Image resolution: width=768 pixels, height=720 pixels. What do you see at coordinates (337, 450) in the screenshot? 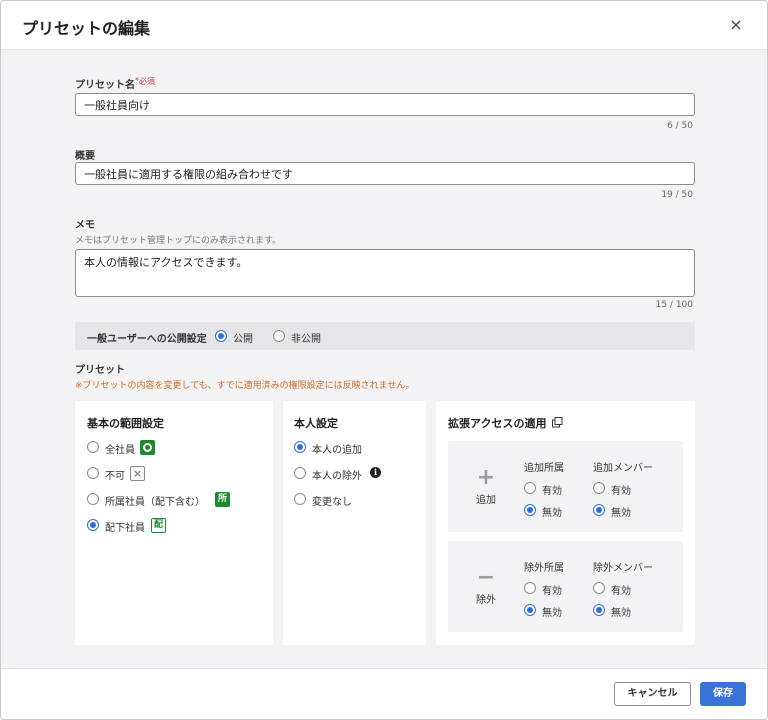
I see `self-add-label: 本人の追加` at bounding box center [337, 450].